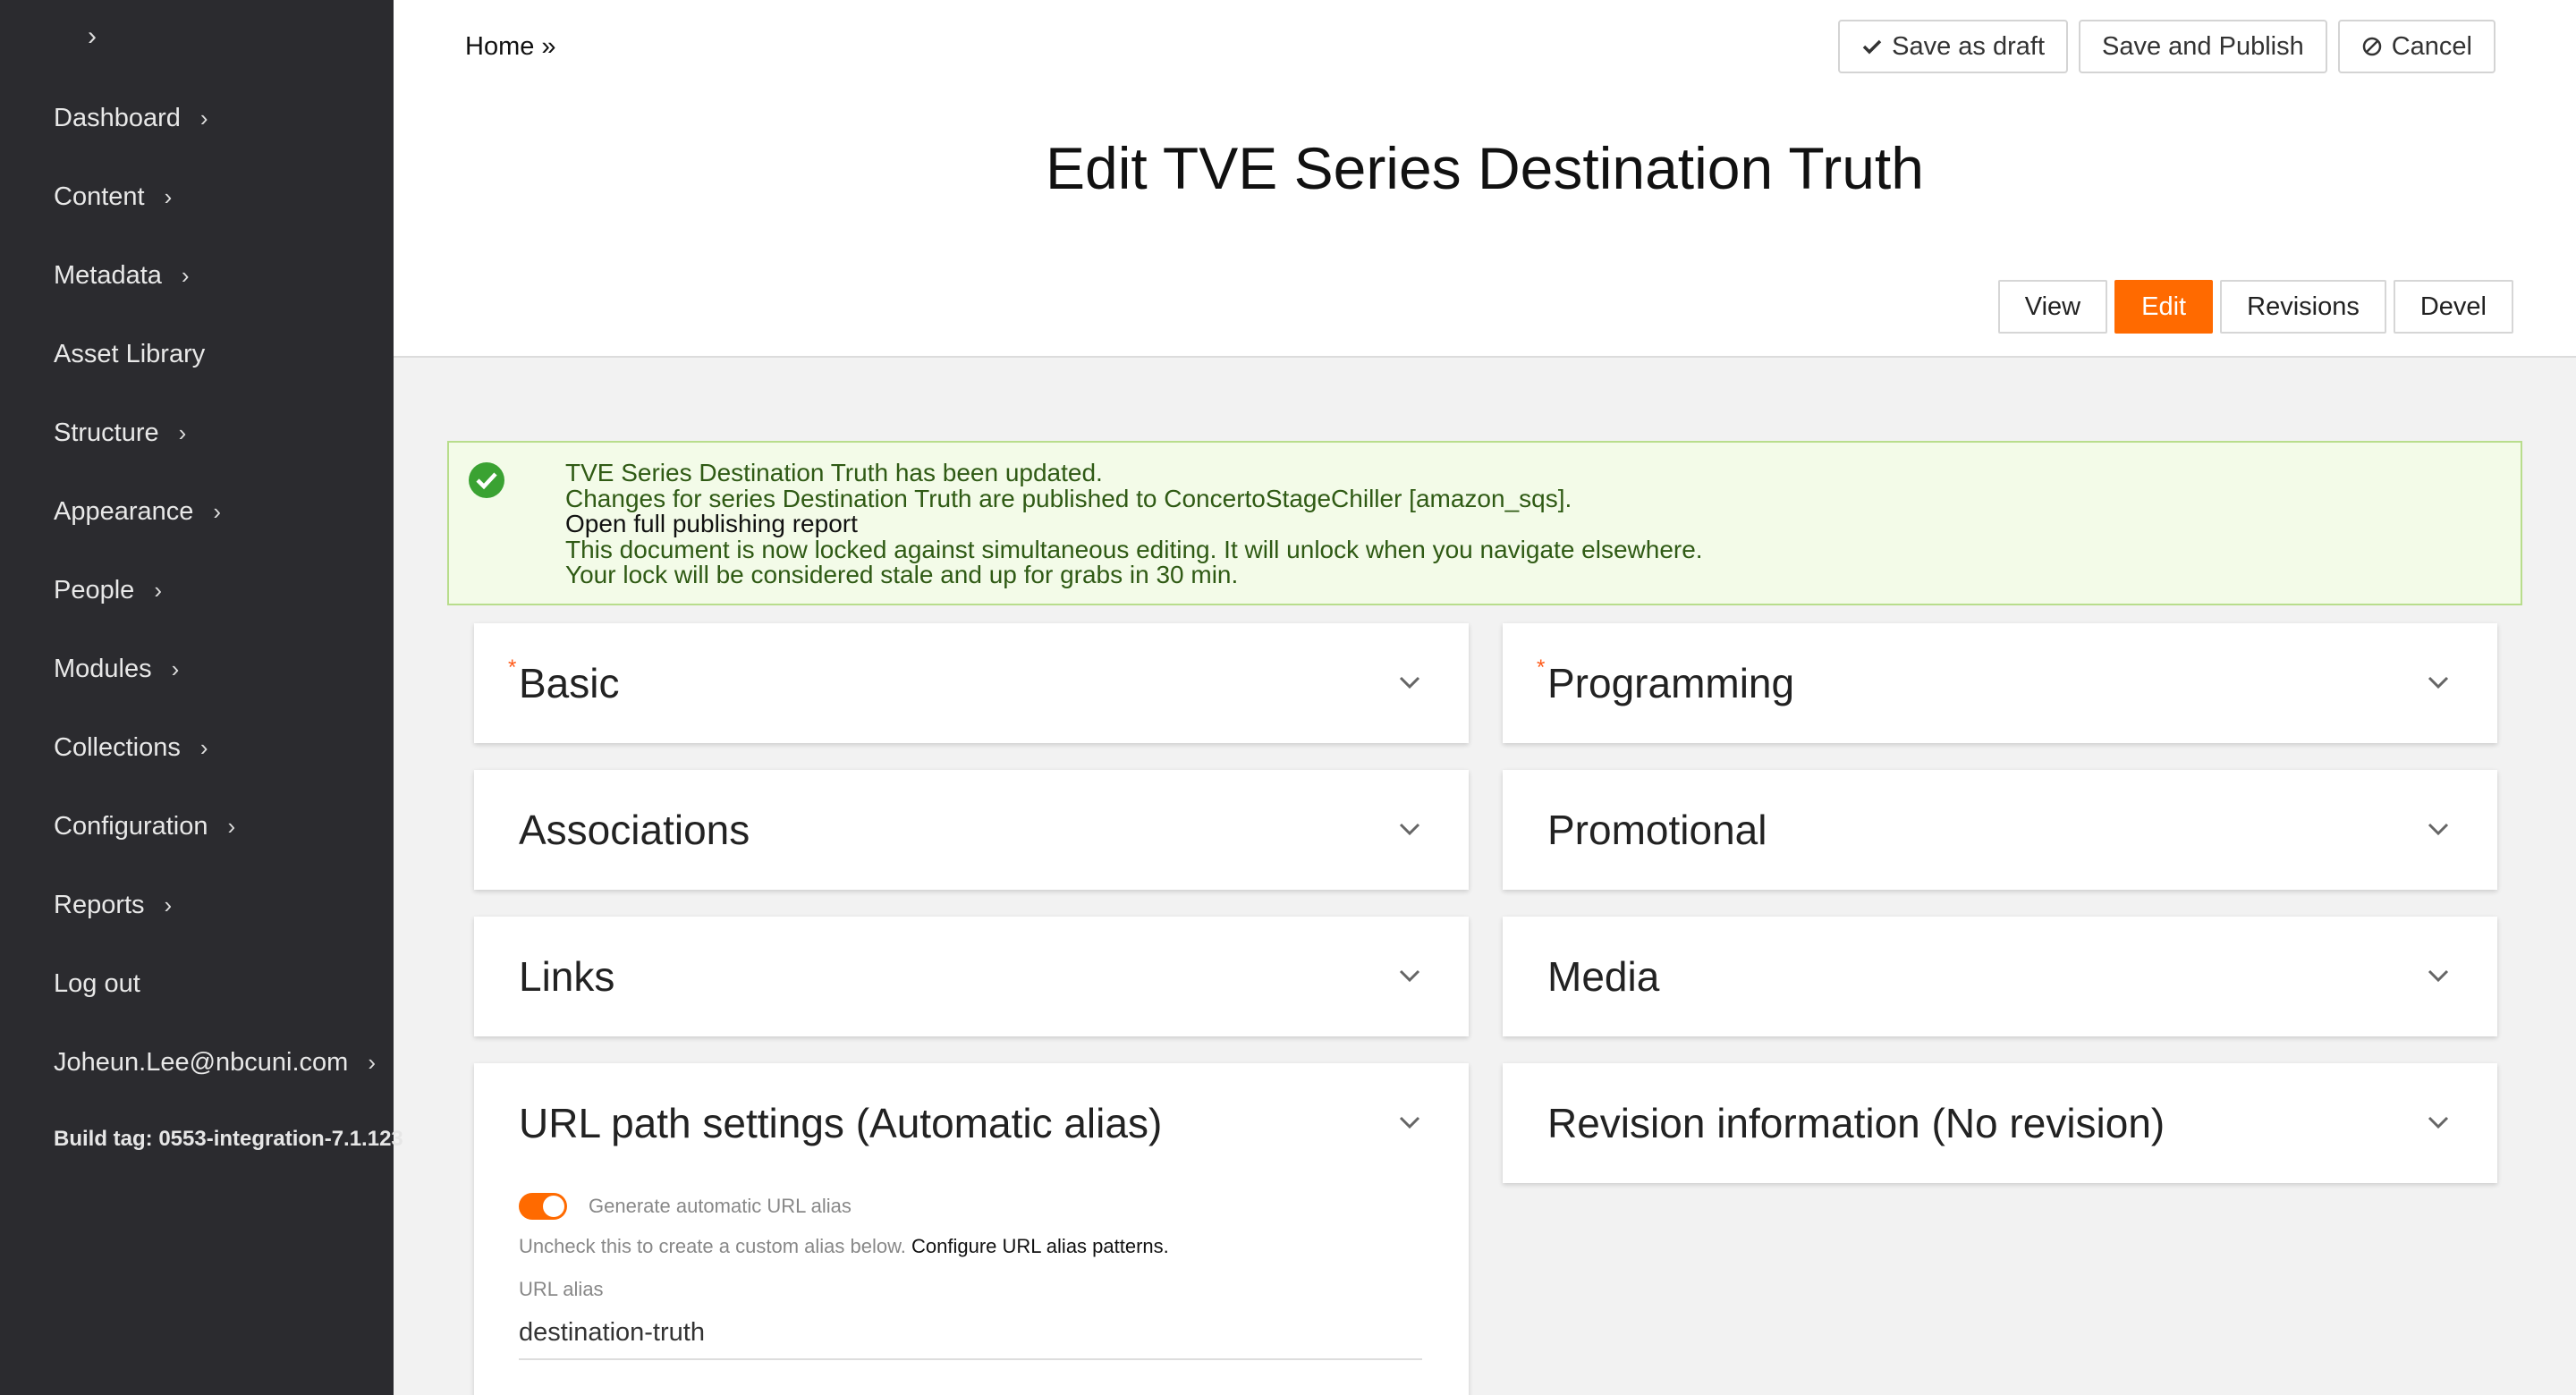 Image resolution: width=2576 pixels, height=1395 pixels. What do you see at coordinates (106, 432) in the screenshot?
I see `sidebar-item-label: Structure` at bounding box center [106, 432].